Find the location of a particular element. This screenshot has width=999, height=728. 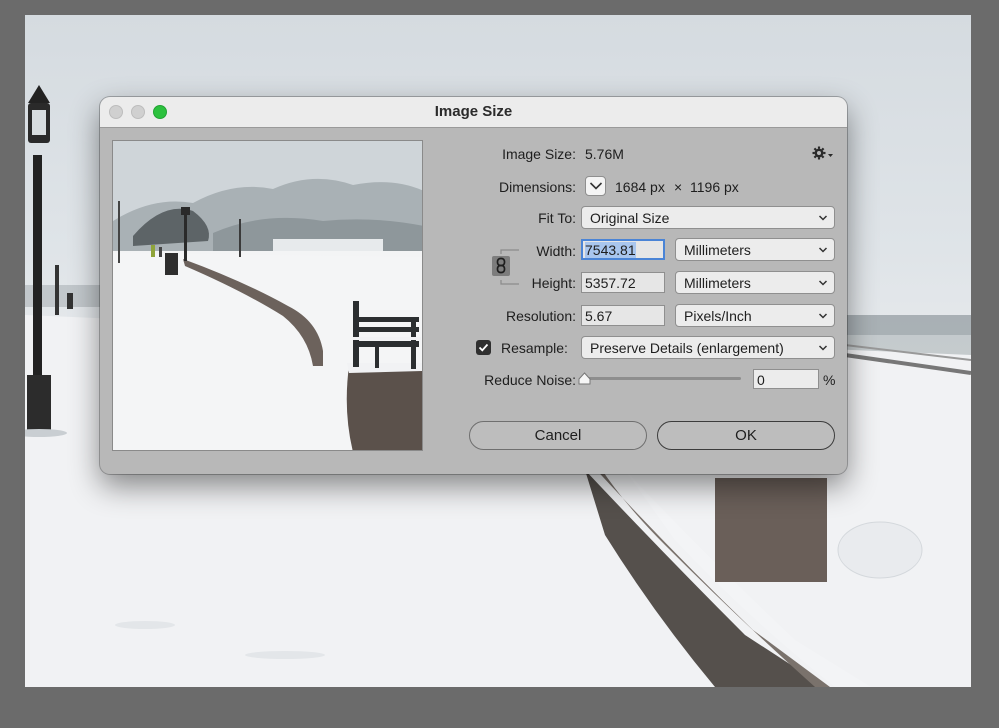

reduce-noise-slider-thumb is located at coordinates (584, 378).